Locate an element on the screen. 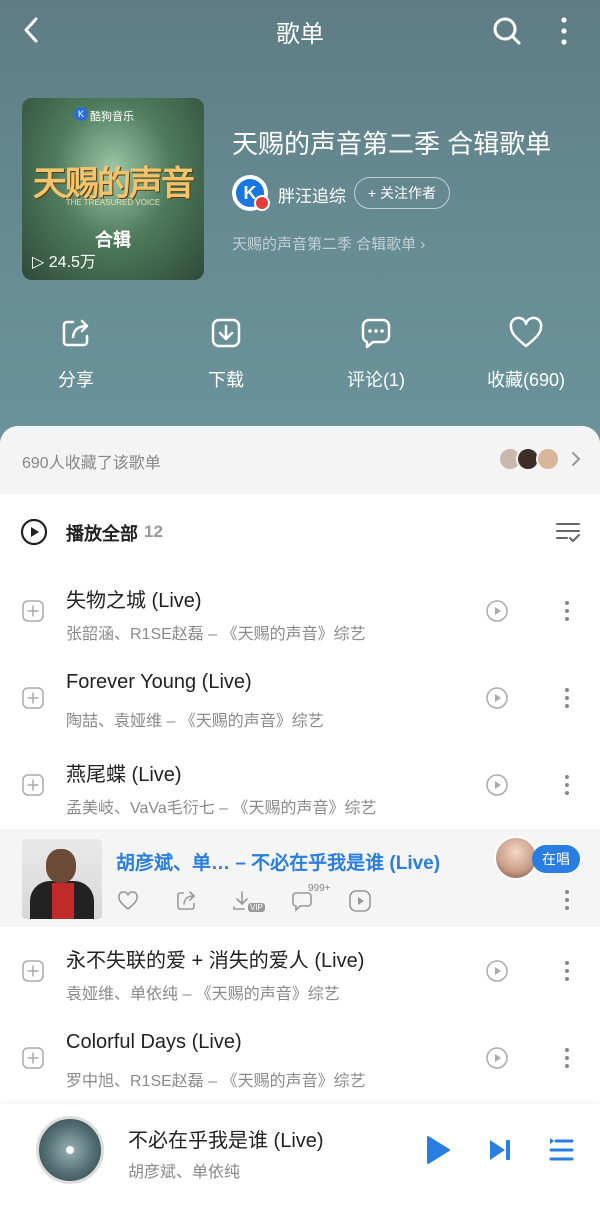 The image size is (600, 1206). song-title: 永不失联的爱 + 消失的爱人 (Live) is located at coordinates (215, 961).